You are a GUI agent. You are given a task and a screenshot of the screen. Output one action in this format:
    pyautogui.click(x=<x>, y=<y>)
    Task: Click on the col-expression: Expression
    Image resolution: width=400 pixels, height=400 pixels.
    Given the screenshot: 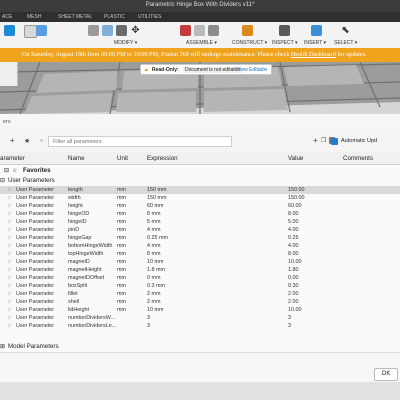 What is the action you would take?
    pyautogui.click(x=162, y=158)
    